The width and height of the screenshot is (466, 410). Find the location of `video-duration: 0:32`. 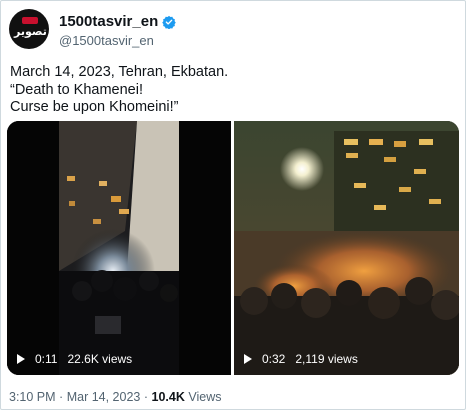

video-duration: 0:32 is located at coordinates (274, 359).